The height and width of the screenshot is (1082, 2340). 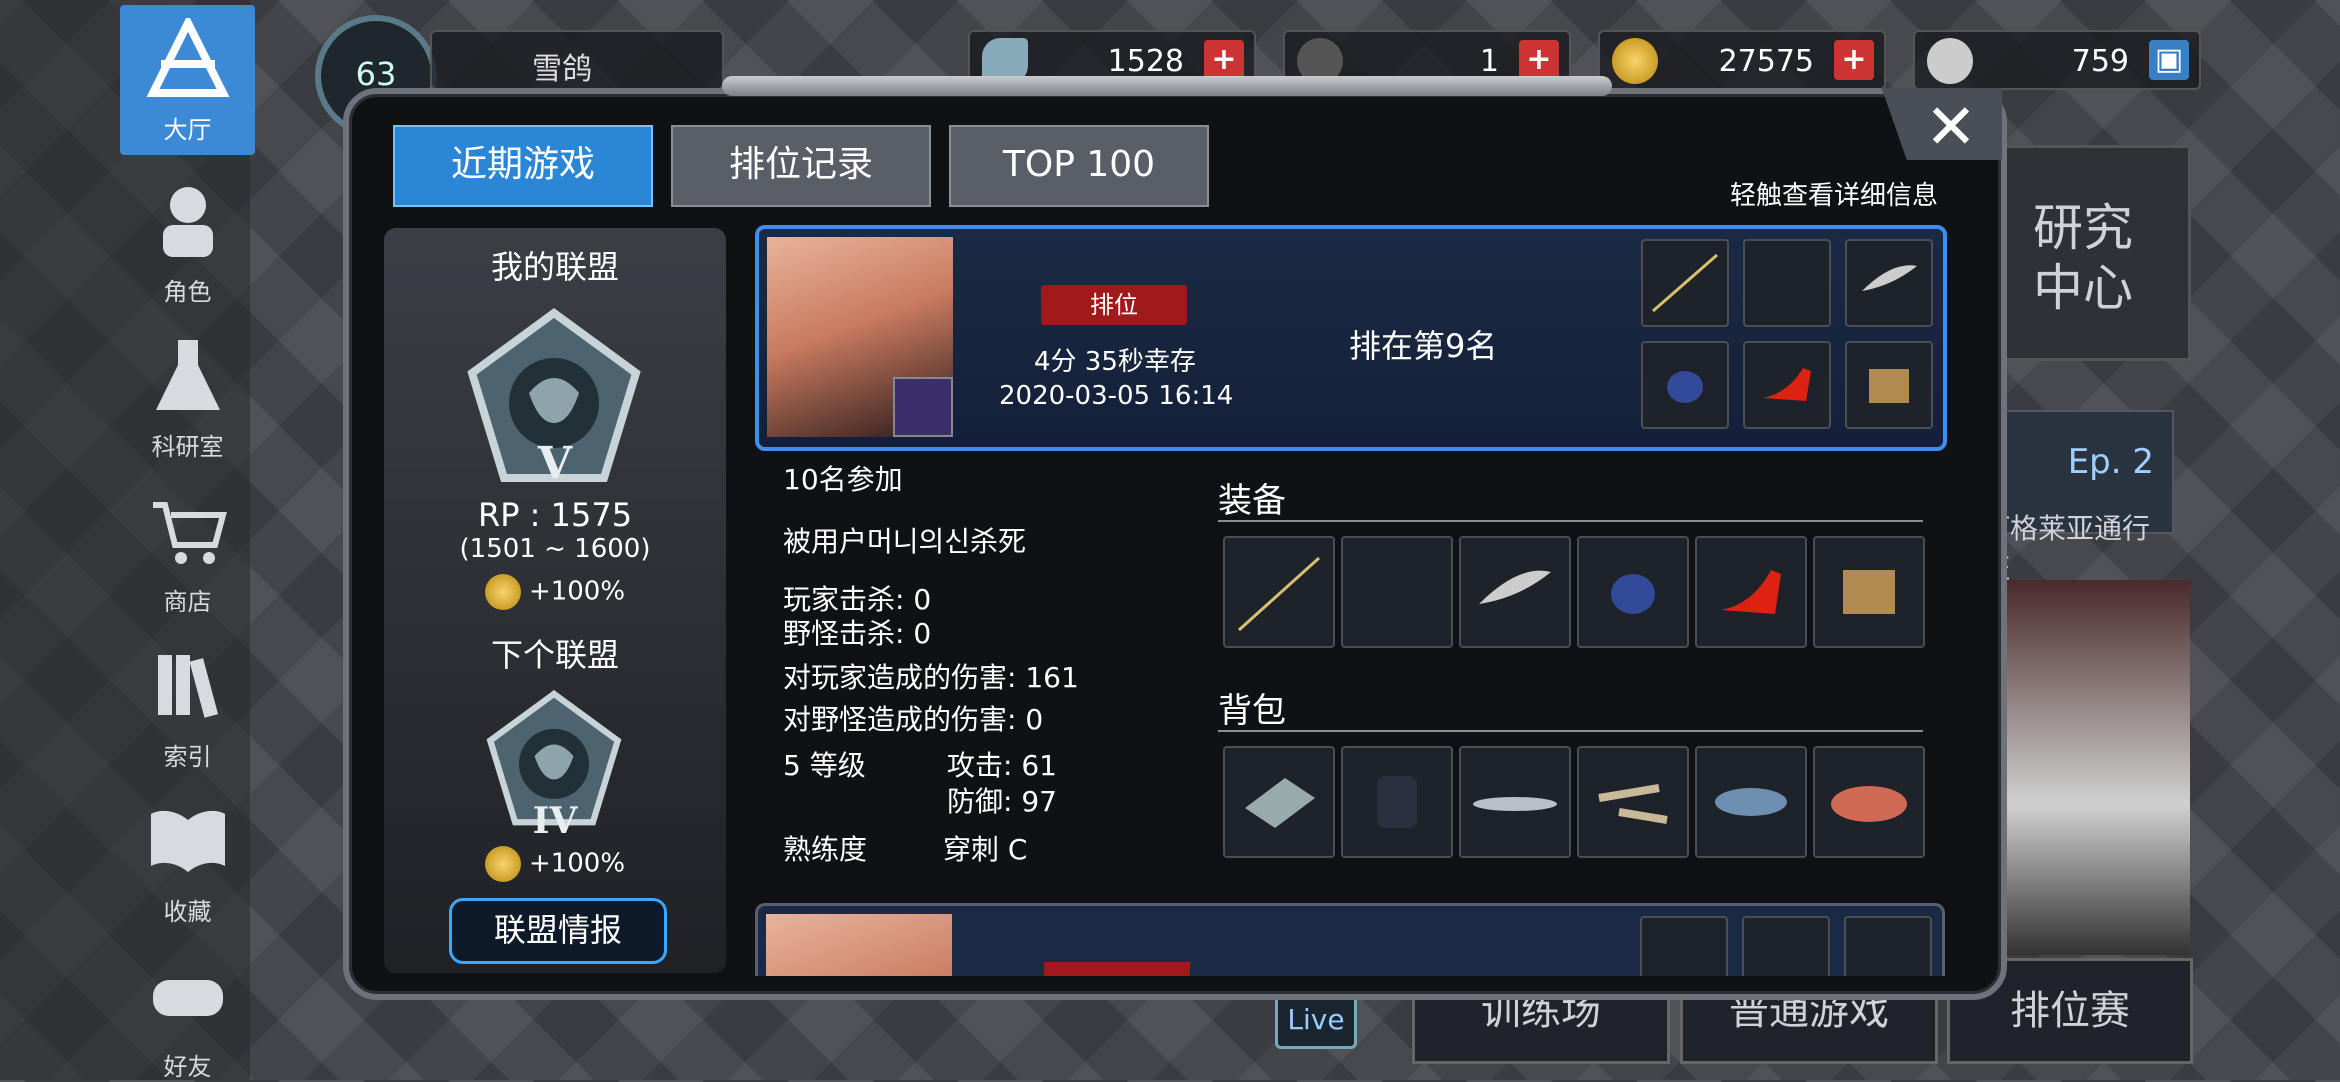 What do you see at coordinates (555, 821) in the screenshot?
I see `next-tier: IV` at bounding box center [555, 821].